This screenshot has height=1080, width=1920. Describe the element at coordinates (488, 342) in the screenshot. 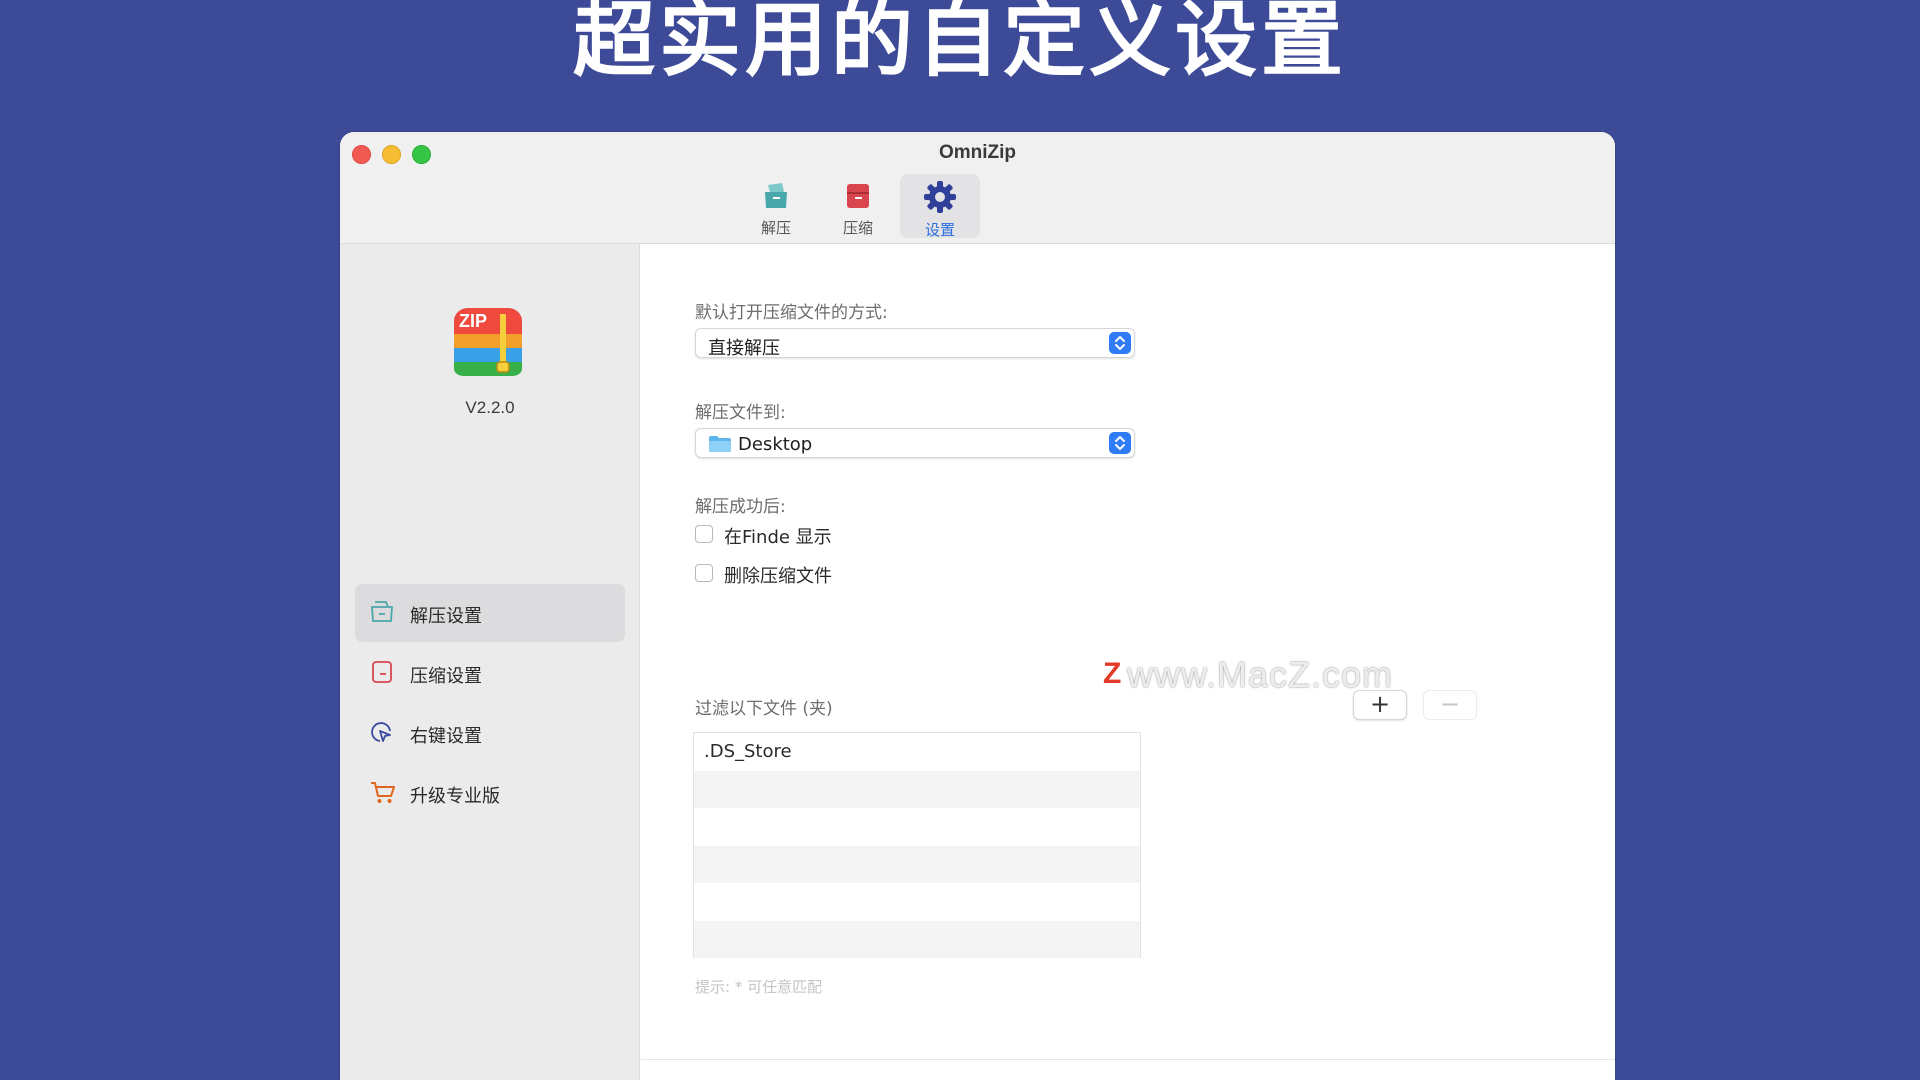

I see `zip-logo-icon: ZIP` at that location.